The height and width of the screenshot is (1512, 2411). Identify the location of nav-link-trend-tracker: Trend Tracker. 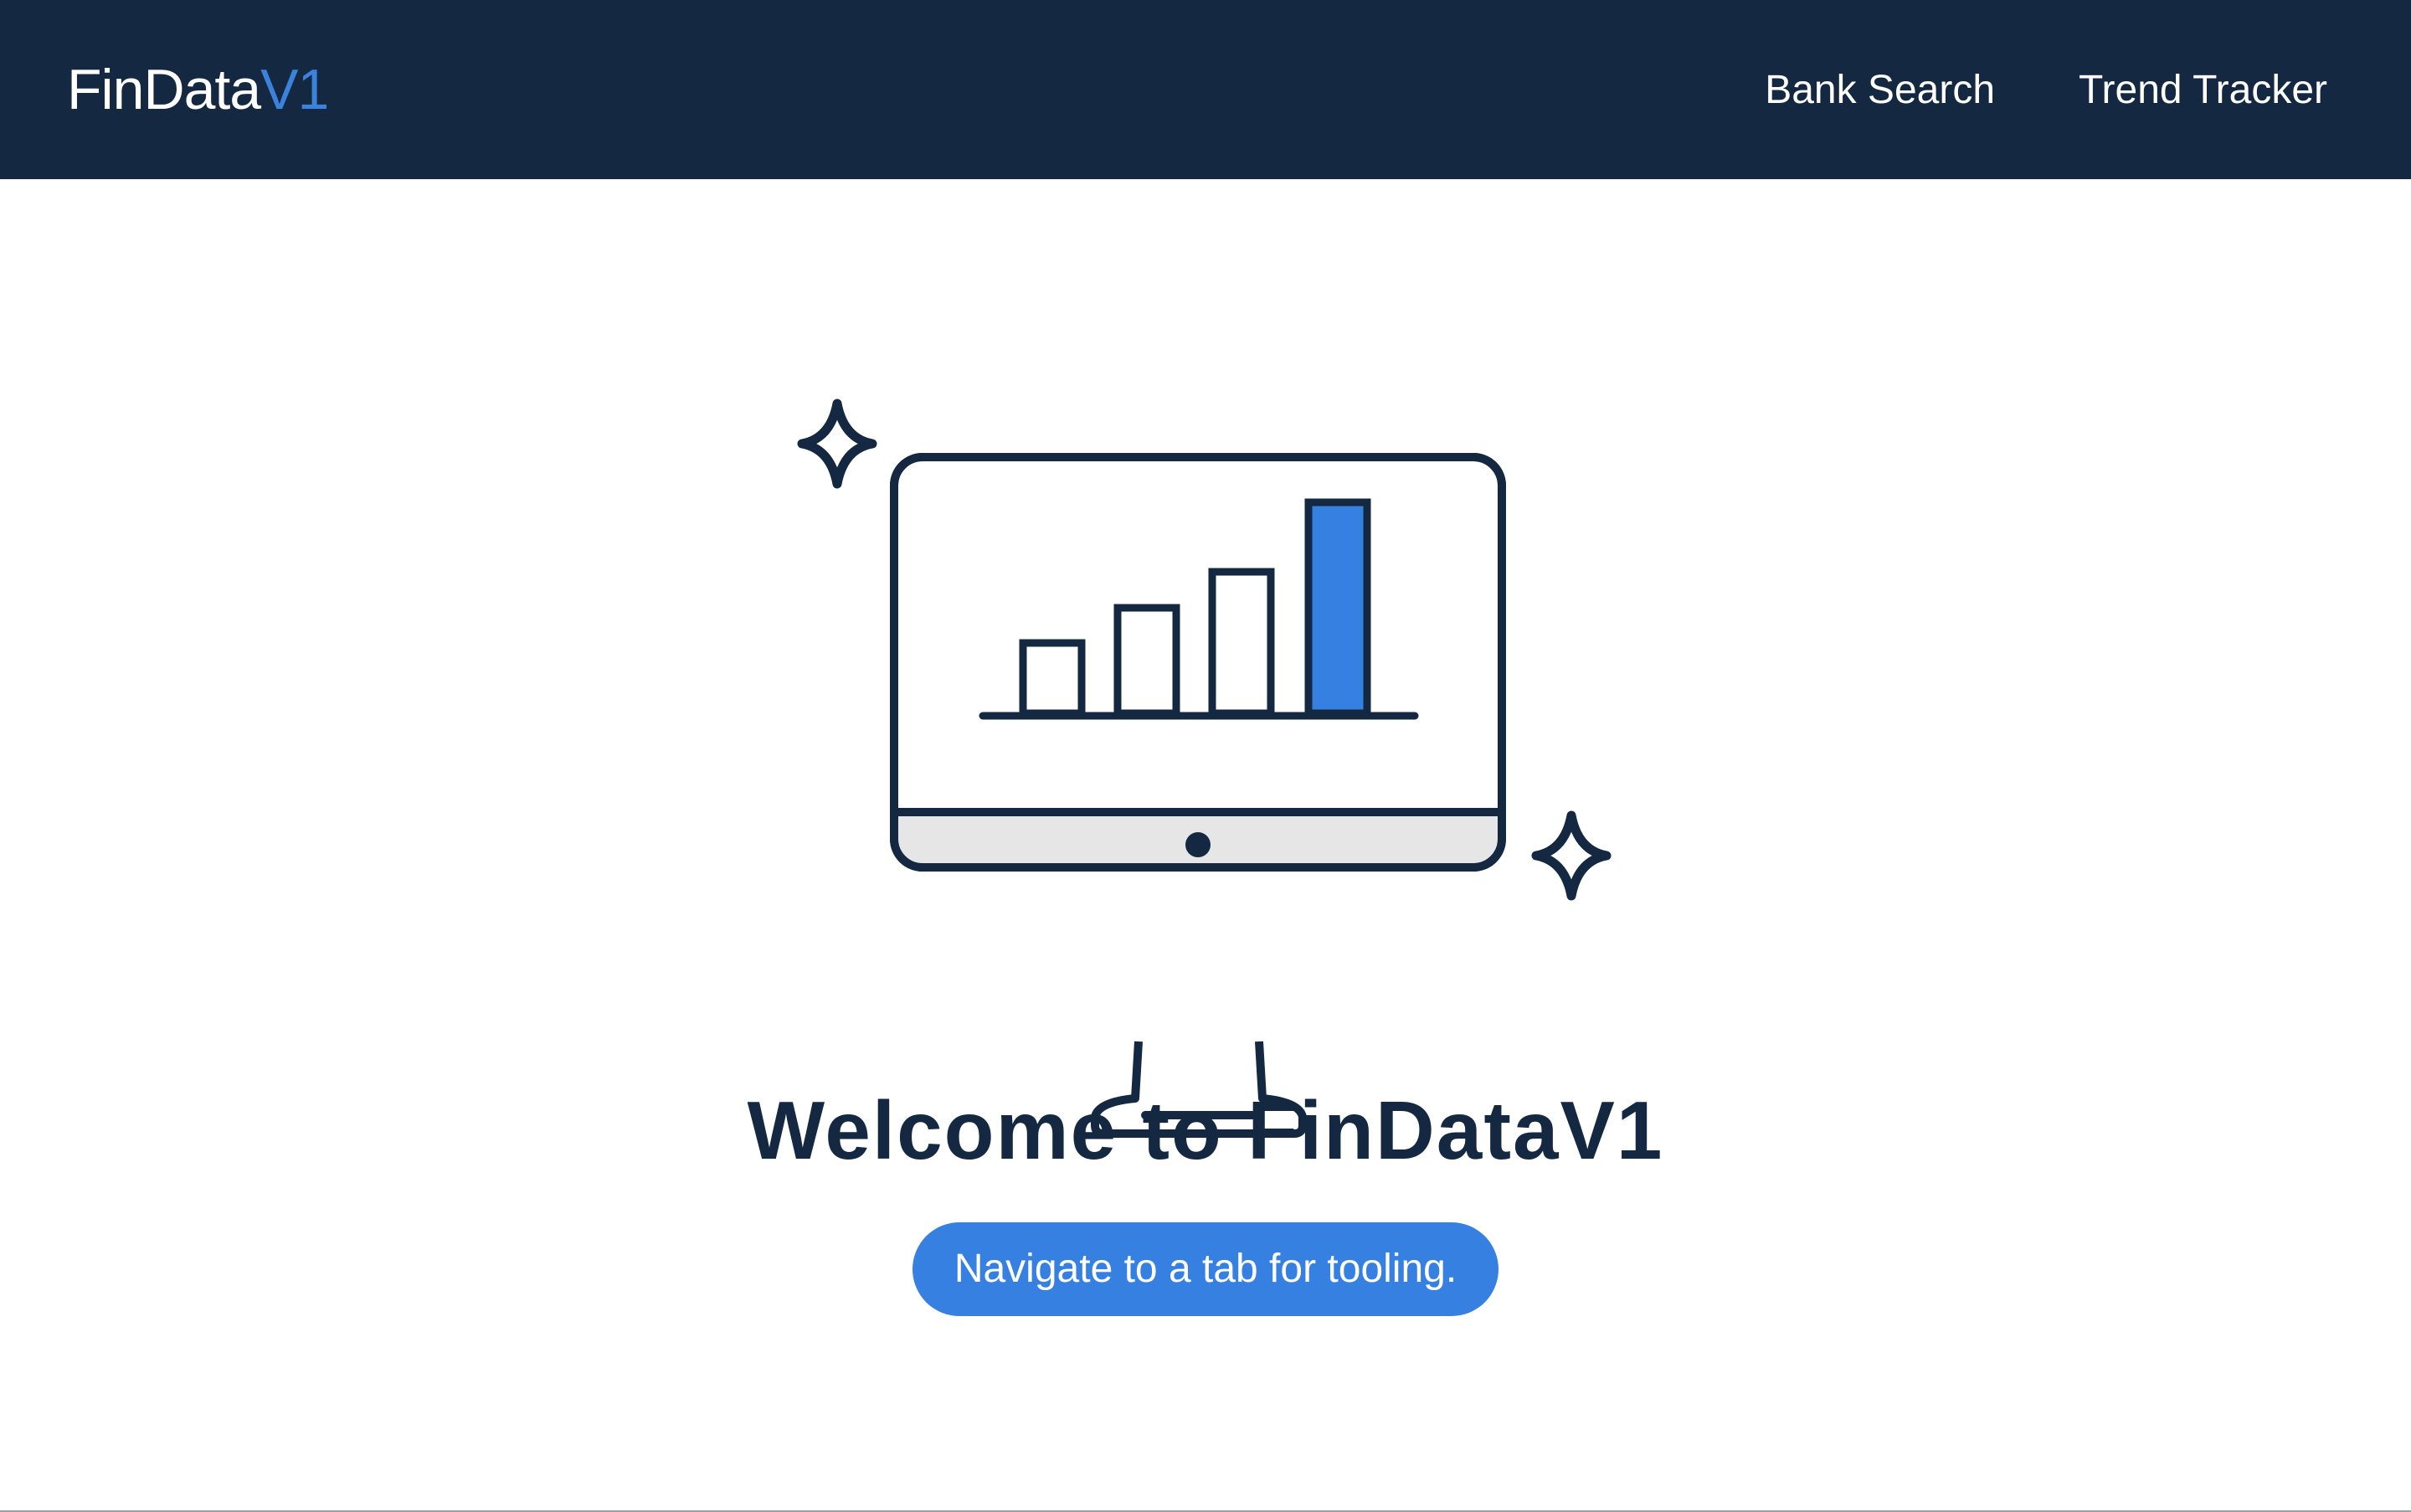
(2203, 90).